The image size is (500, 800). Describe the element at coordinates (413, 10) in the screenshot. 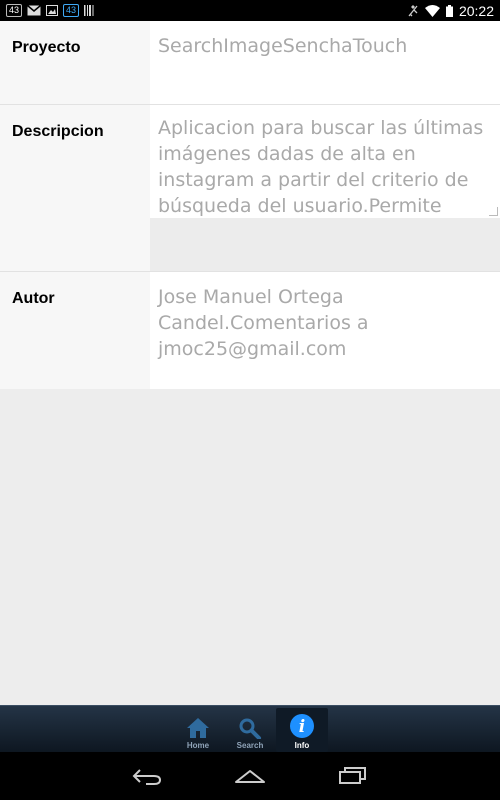

I see `no-signal-icon` at that location.